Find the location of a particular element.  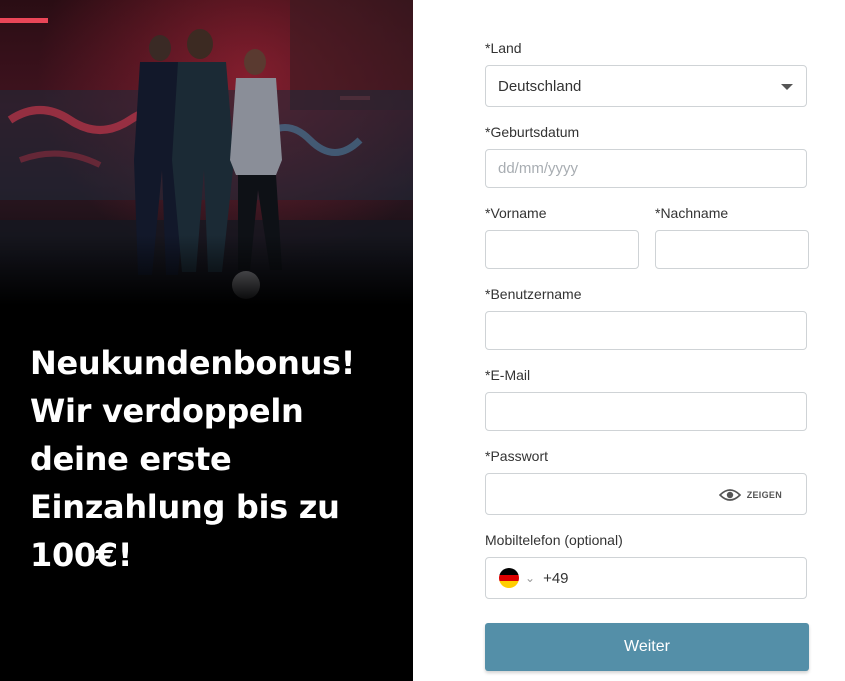

show-password-toggle: ZEIGEN is located at coordinates (750, 495).